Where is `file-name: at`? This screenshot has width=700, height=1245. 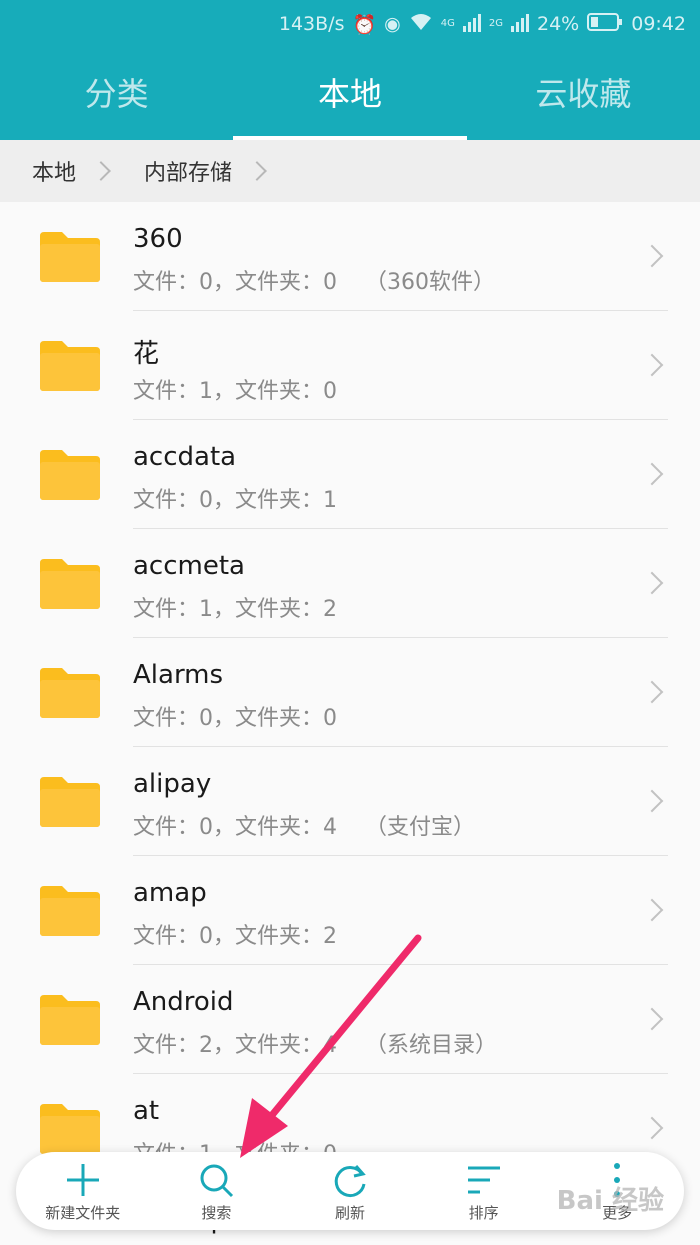
file-name: at is located at coordinates (146, 1111).